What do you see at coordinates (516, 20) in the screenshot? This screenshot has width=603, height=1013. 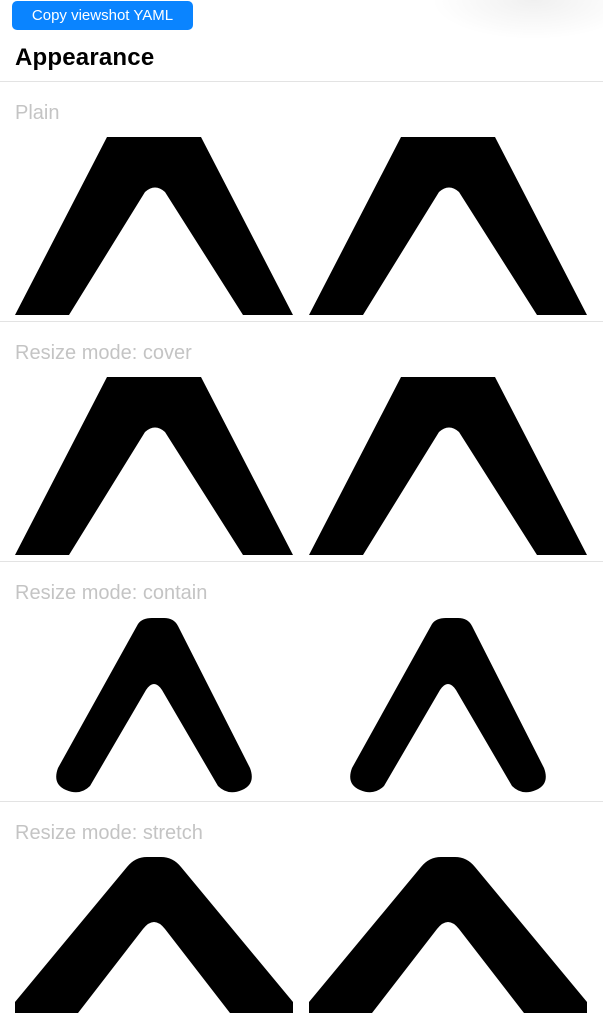 I see `toolbar-shadow` at bounding box center [516, 20].